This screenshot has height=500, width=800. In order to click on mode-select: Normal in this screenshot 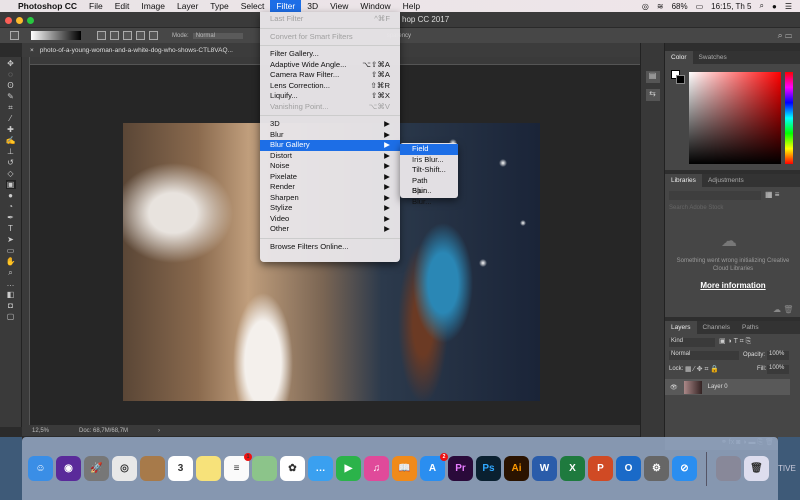, I will do `click(217, 35)`.